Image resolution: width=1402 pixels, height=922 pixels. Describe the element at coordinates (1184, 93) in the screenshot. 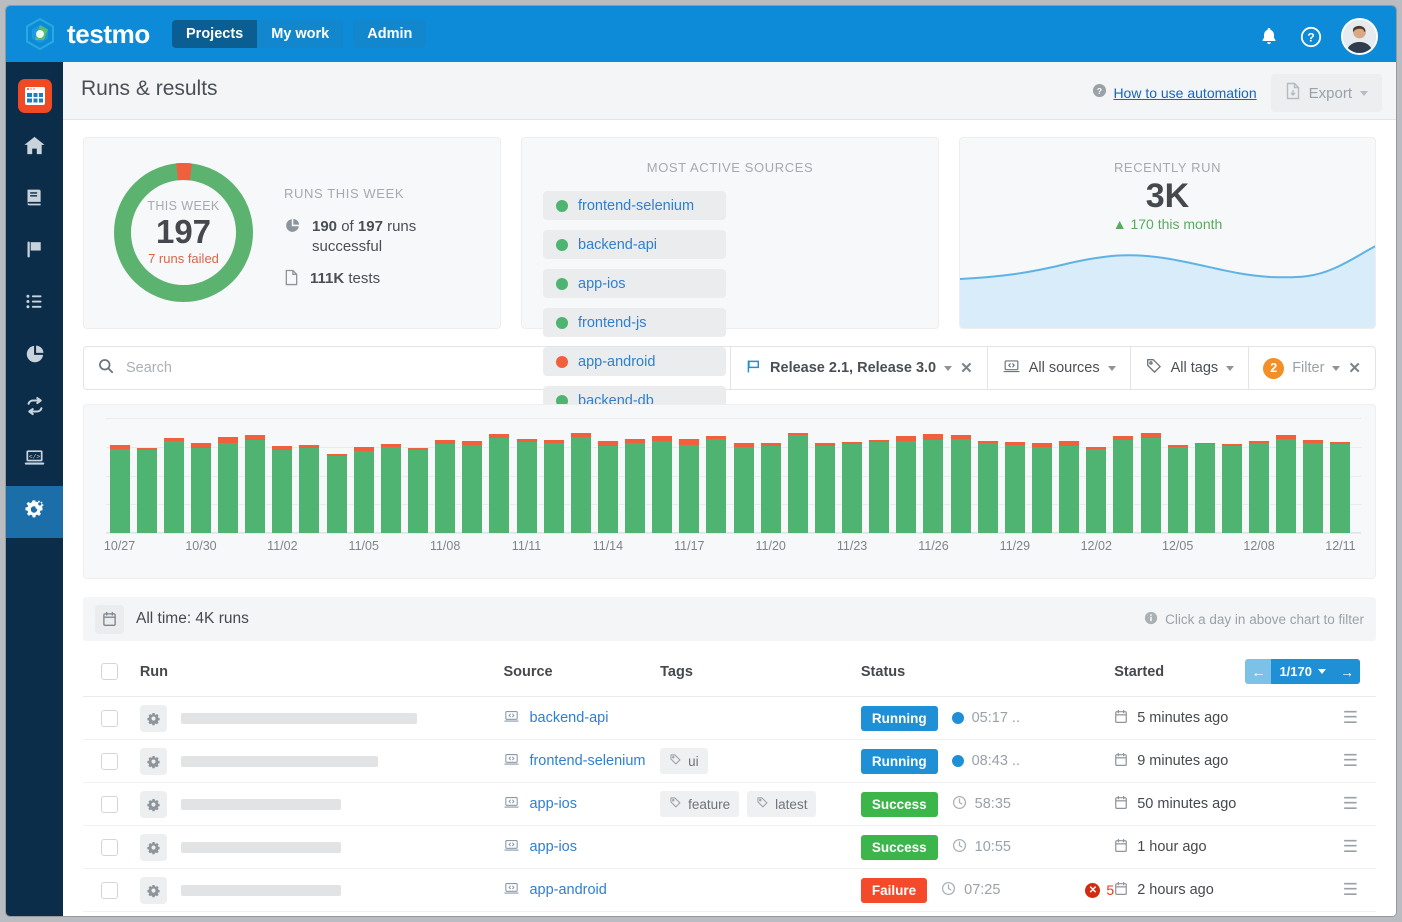

I see `how-to-link-label: How to use automation` at that location.